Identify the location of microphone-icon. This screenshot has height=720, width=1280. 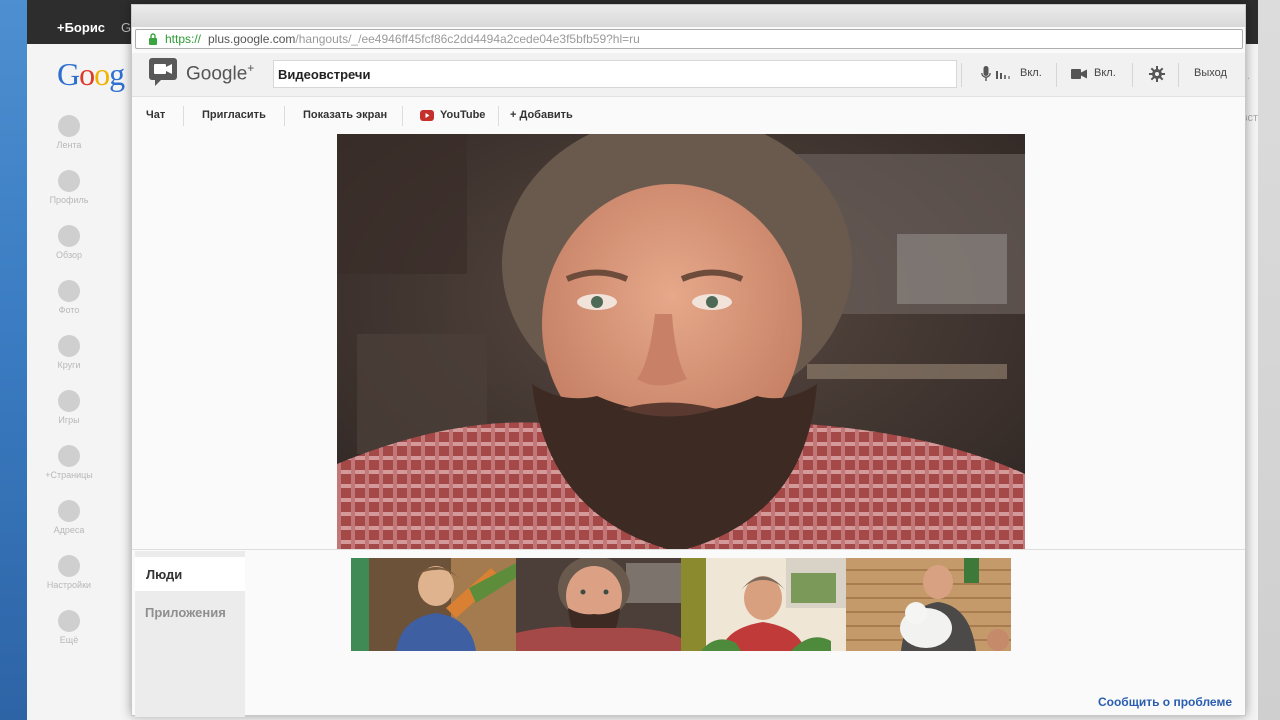
(986, 74).